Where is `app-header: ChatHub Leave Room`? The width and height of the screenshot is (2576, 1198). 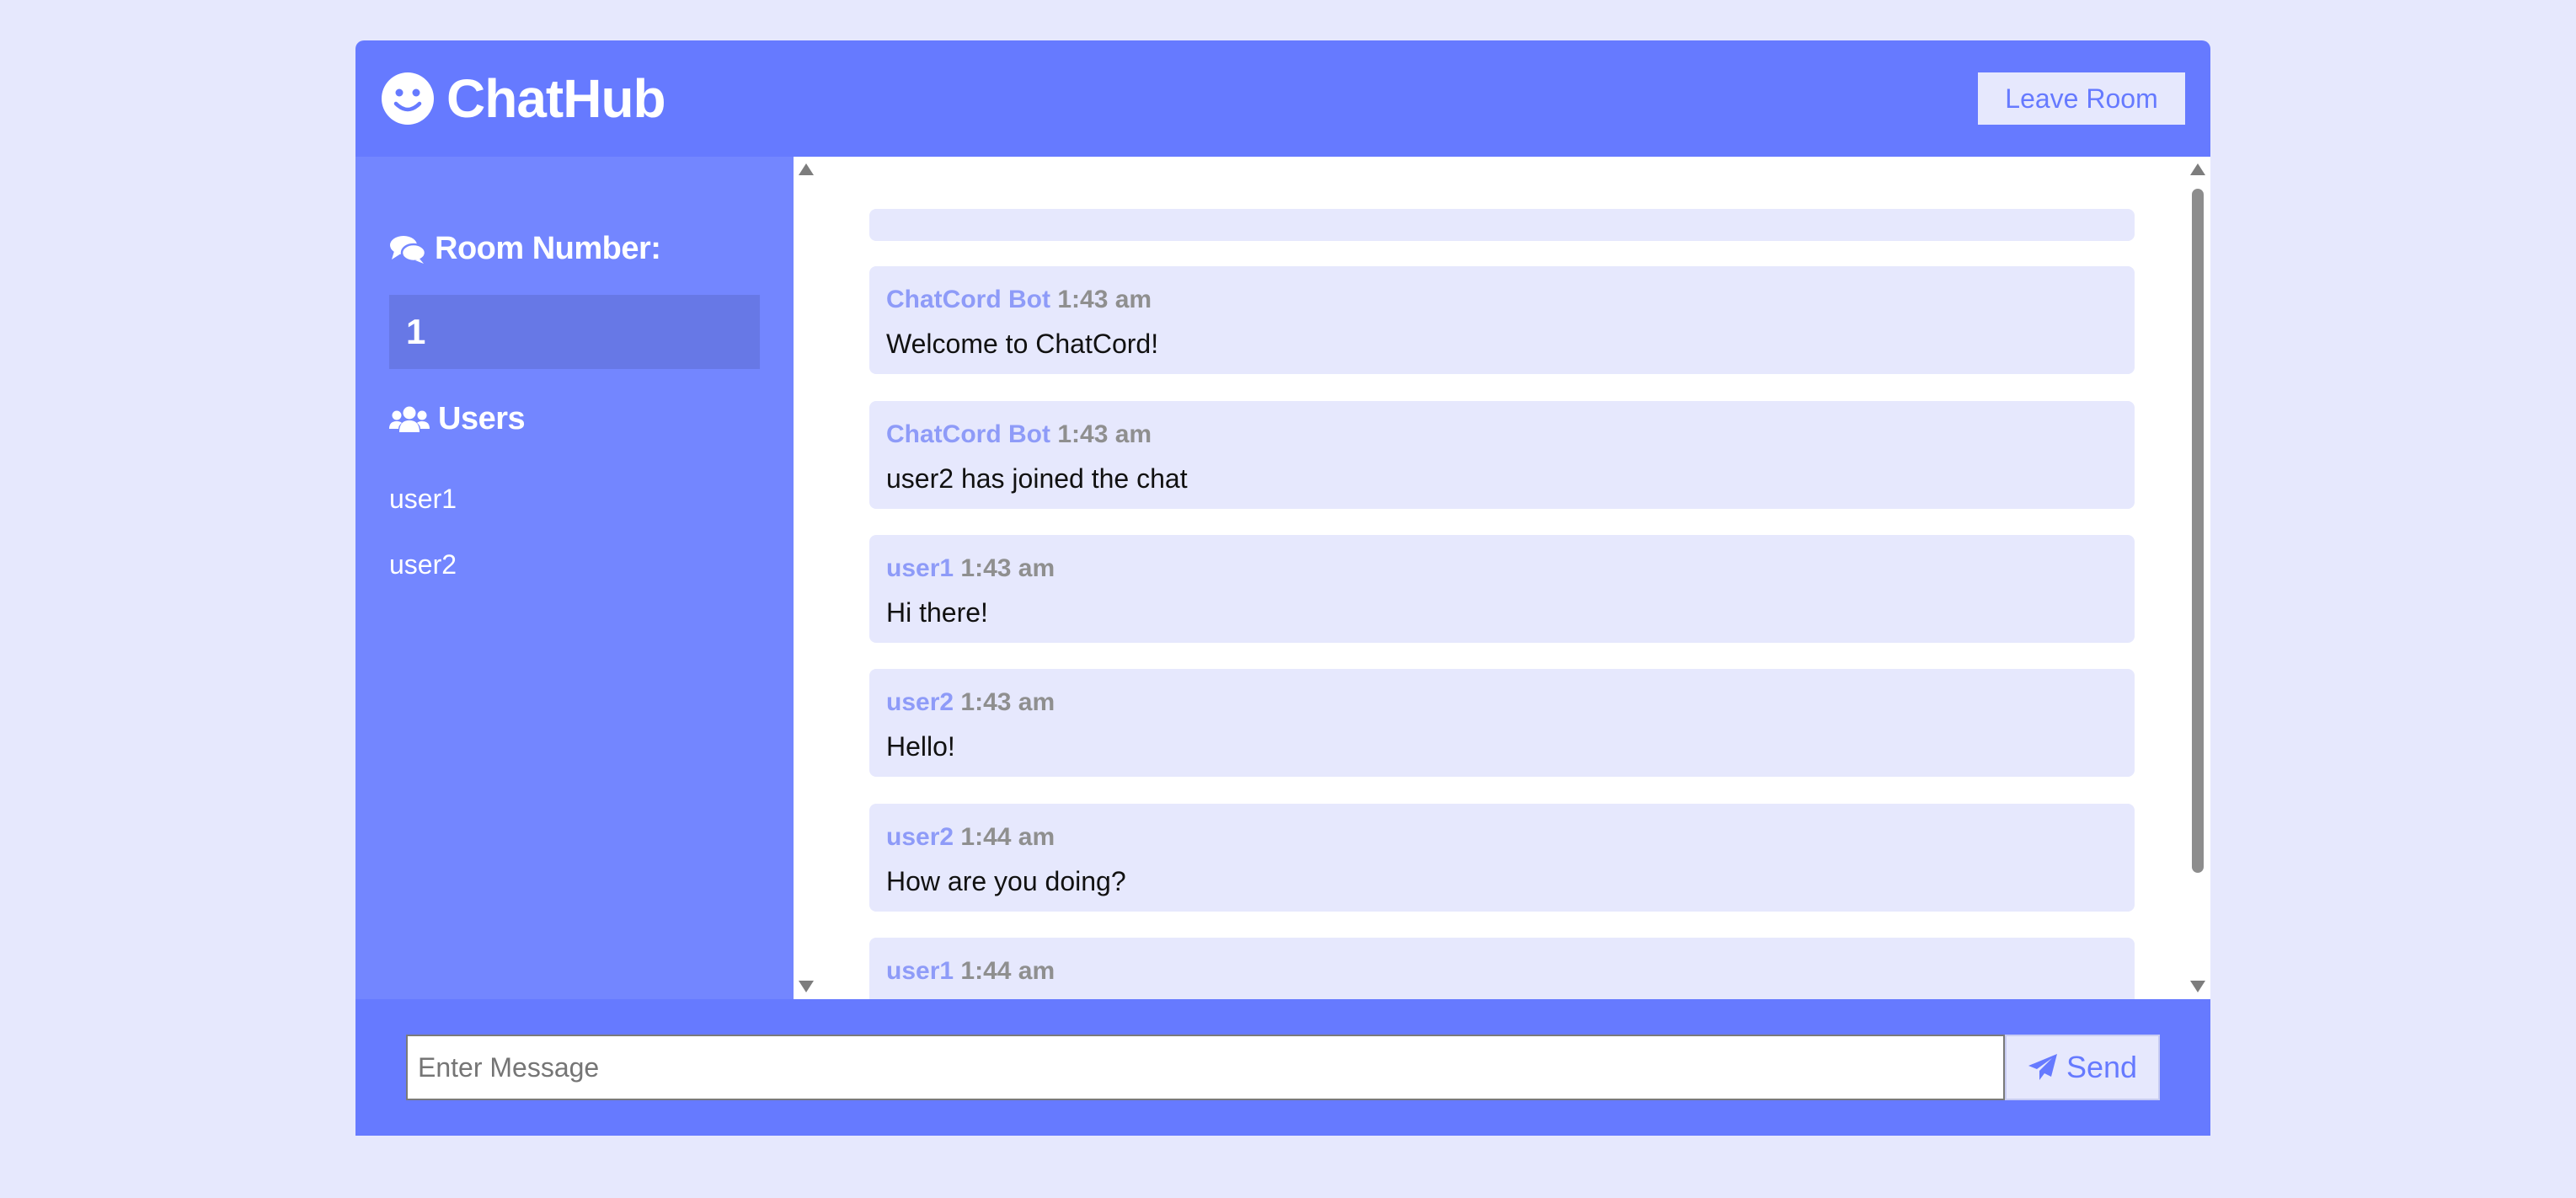 app-header: ChatHub Leave Room is located at coordinates (1282, 98).